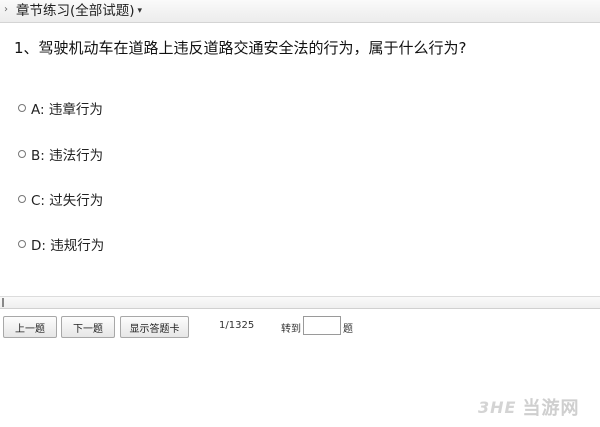 The image size is (600, 427). Describe the element at coordinates (67, 110) in the screenshot. I see `option-label: A: 违章行为` at that location.